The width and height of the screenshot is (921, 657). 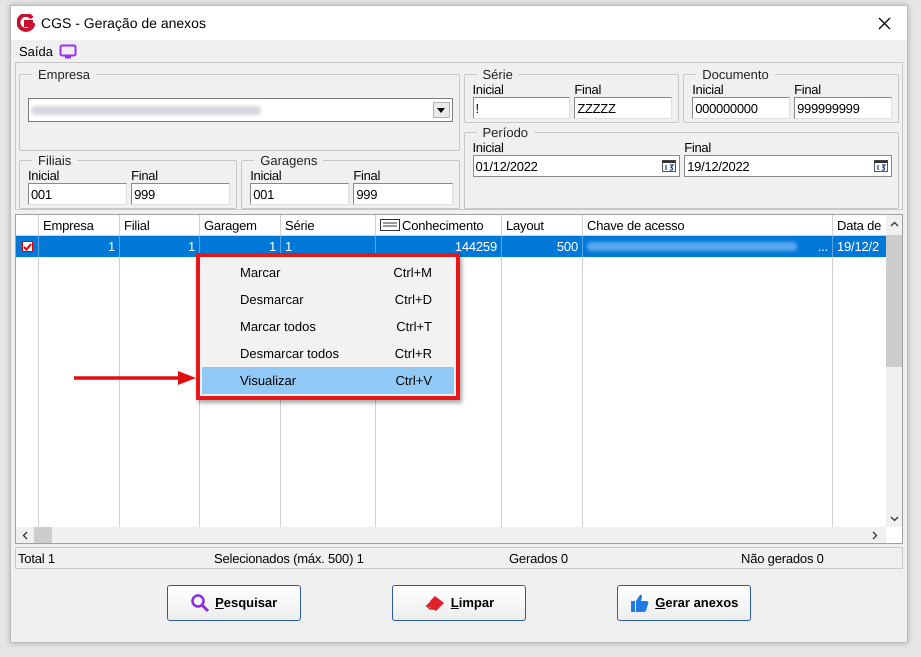 I want to click on table-cell: 500, so click(x=567, y=246).